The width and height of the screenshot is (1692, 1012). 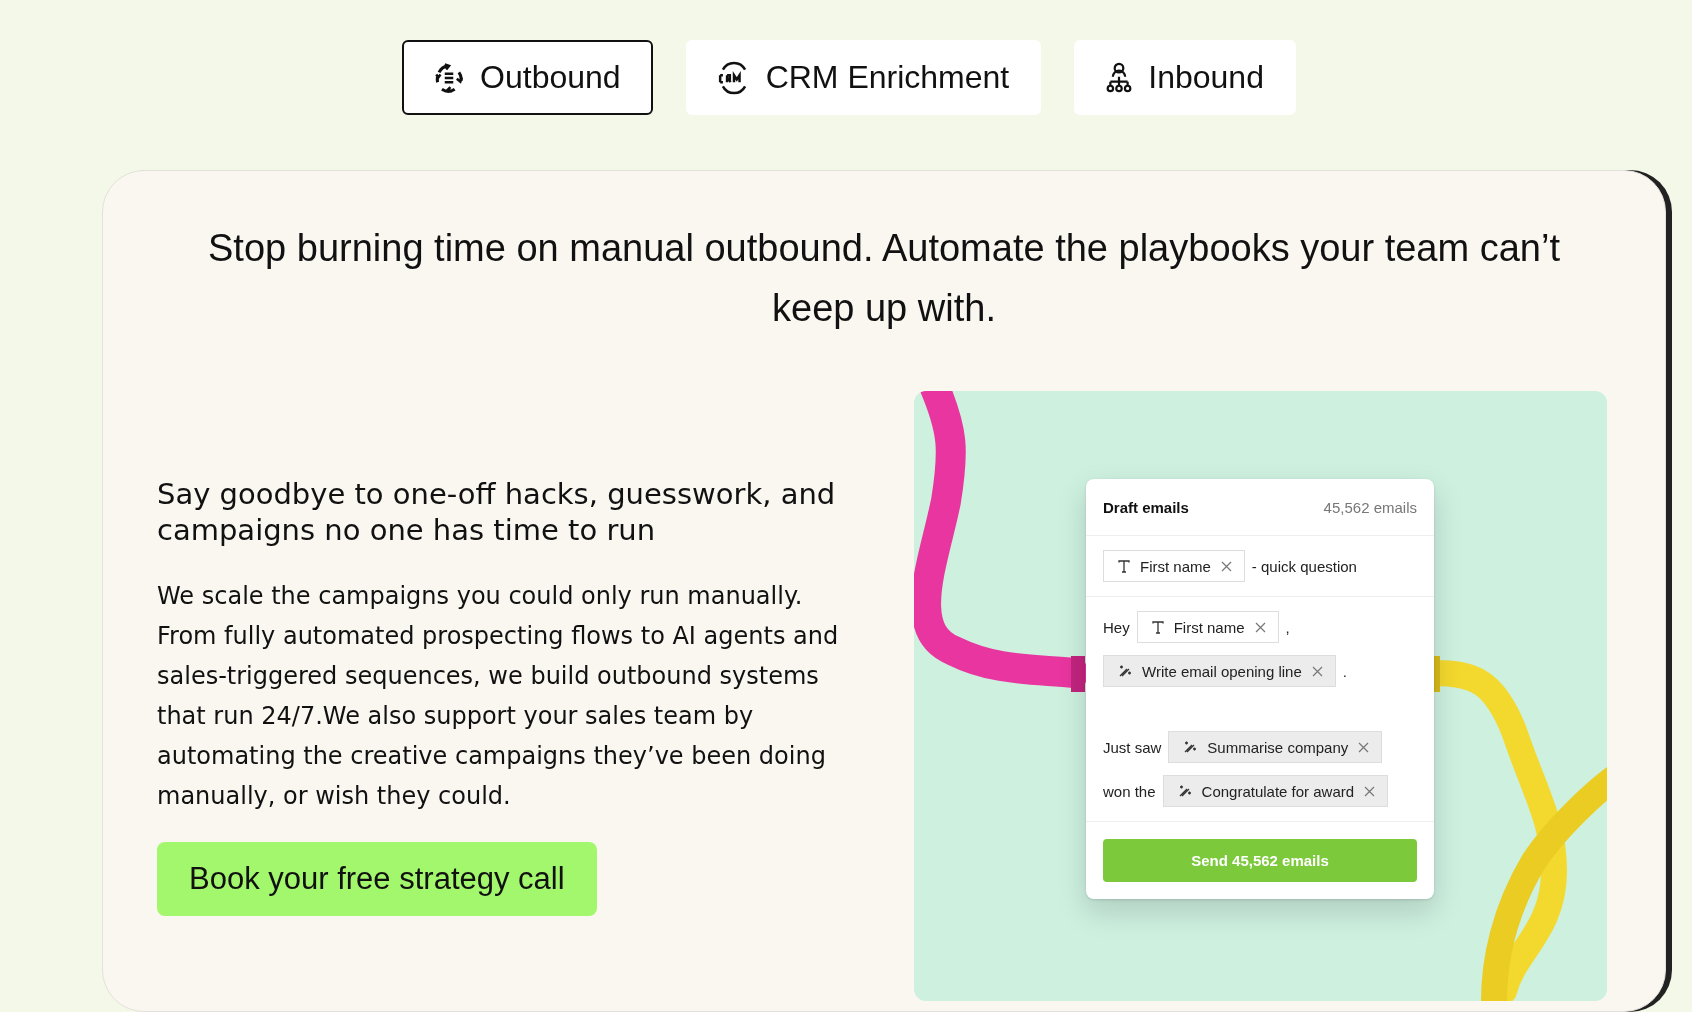 What do you see at coordinates (1344, 671) in the screenshot?
I see `email-text: .` at bounding box center [1344, 671].